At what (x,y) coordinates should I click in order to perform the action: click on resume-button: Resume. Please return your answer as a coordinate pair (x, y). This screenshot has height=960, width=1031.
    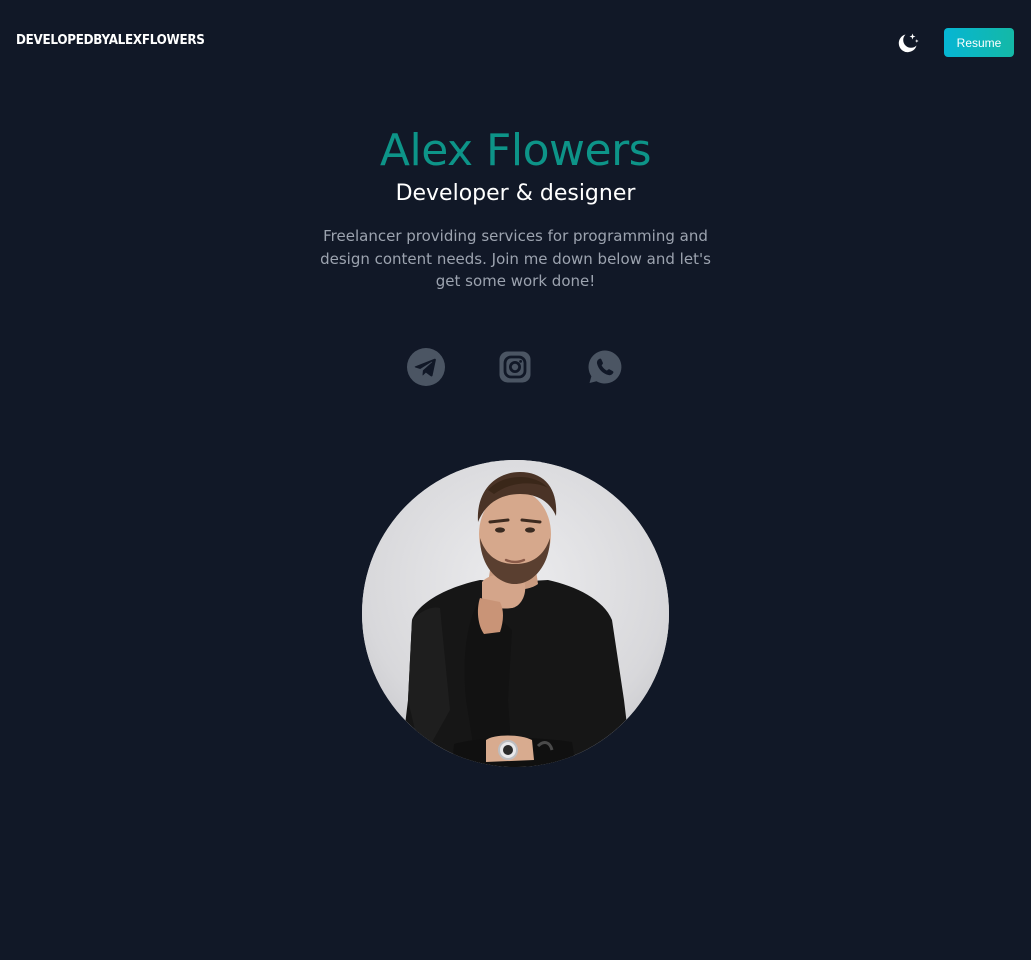
    Looking at the image, I should click on (979, 42).